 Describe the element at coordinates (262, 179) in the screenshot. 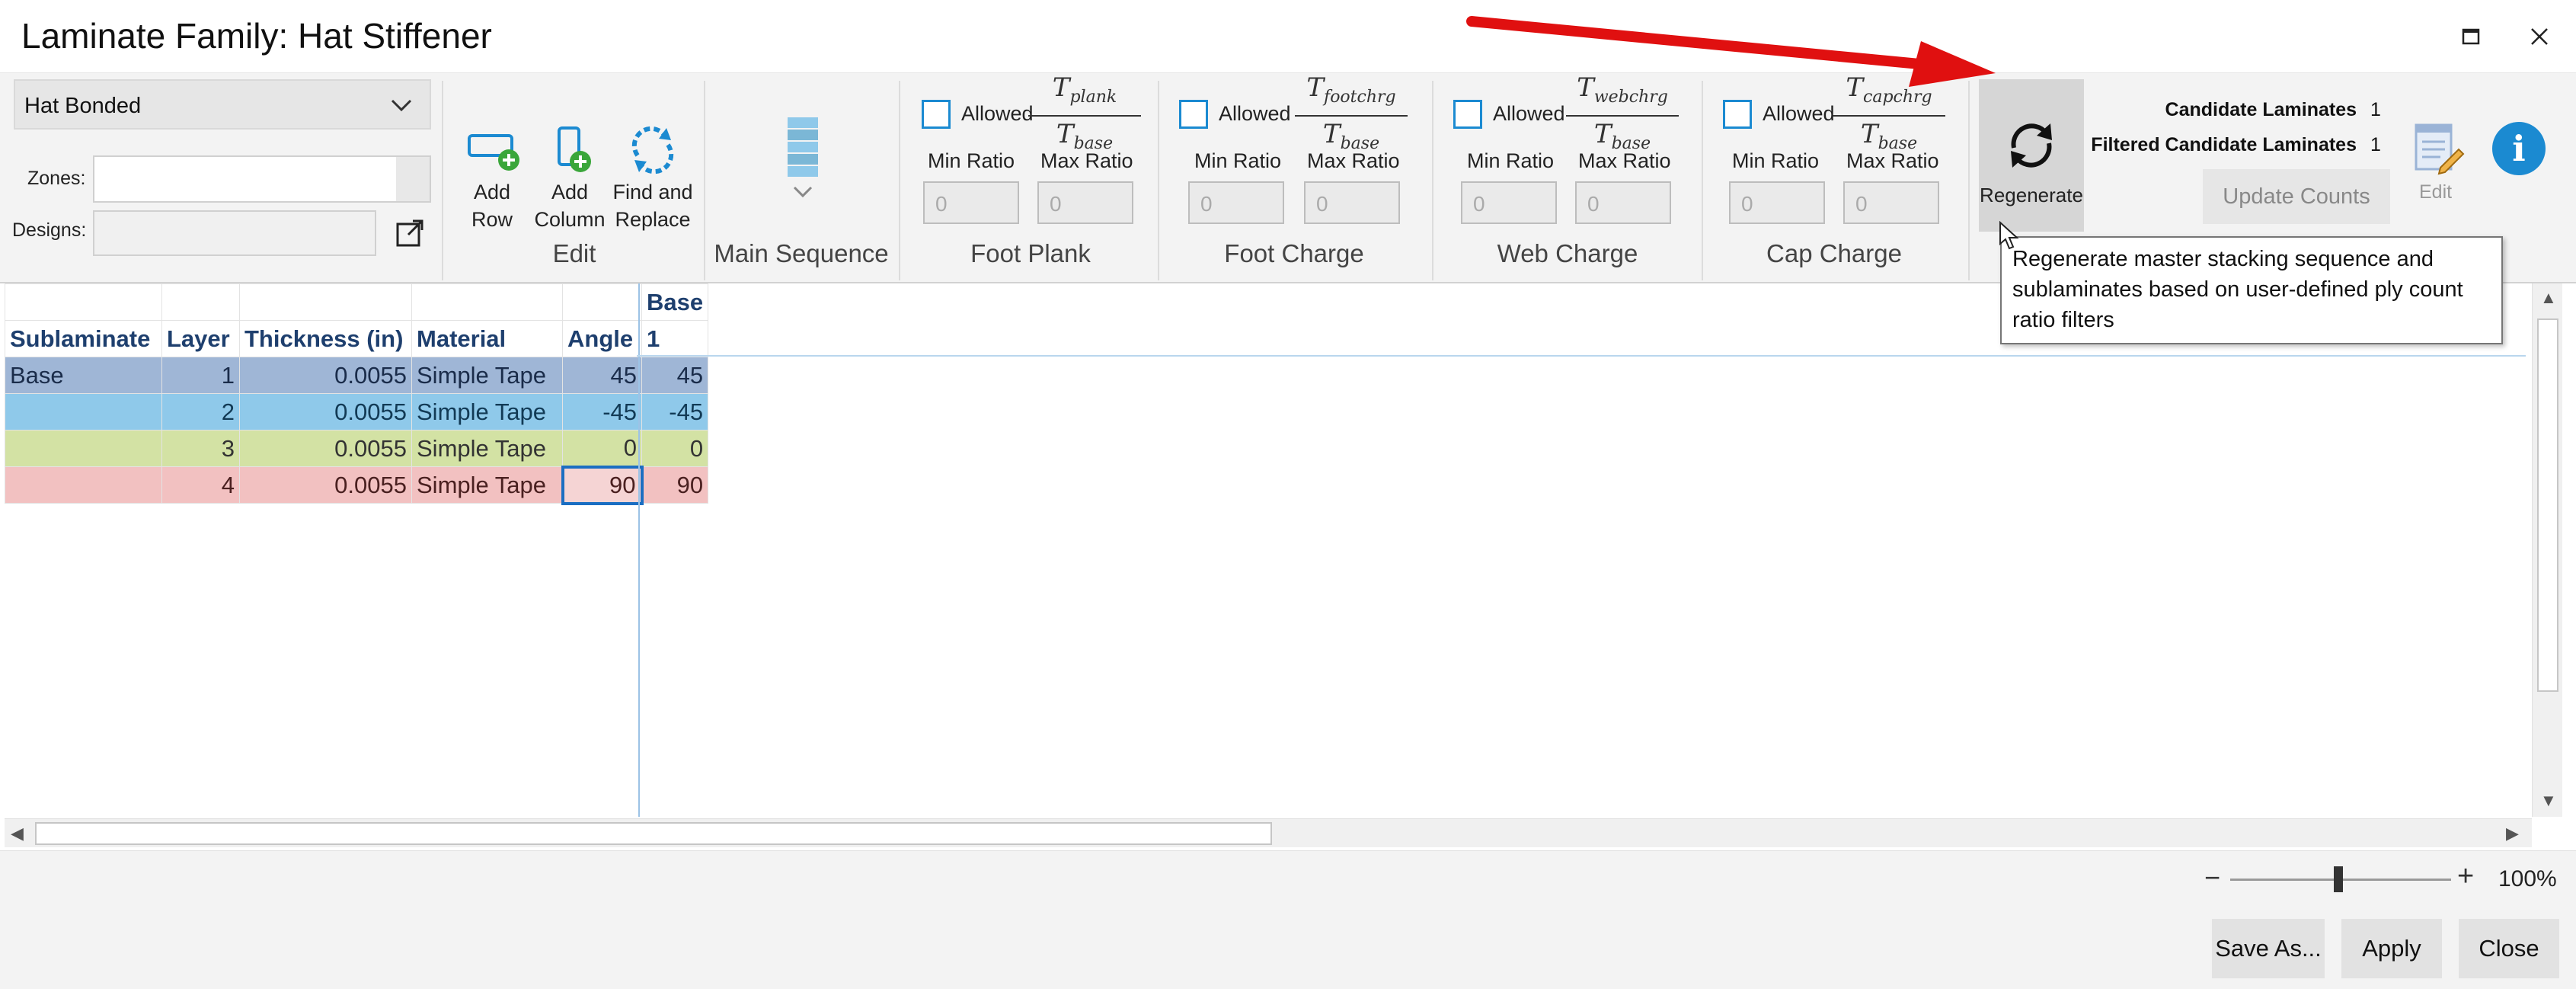

I see `zones-field` at that location.